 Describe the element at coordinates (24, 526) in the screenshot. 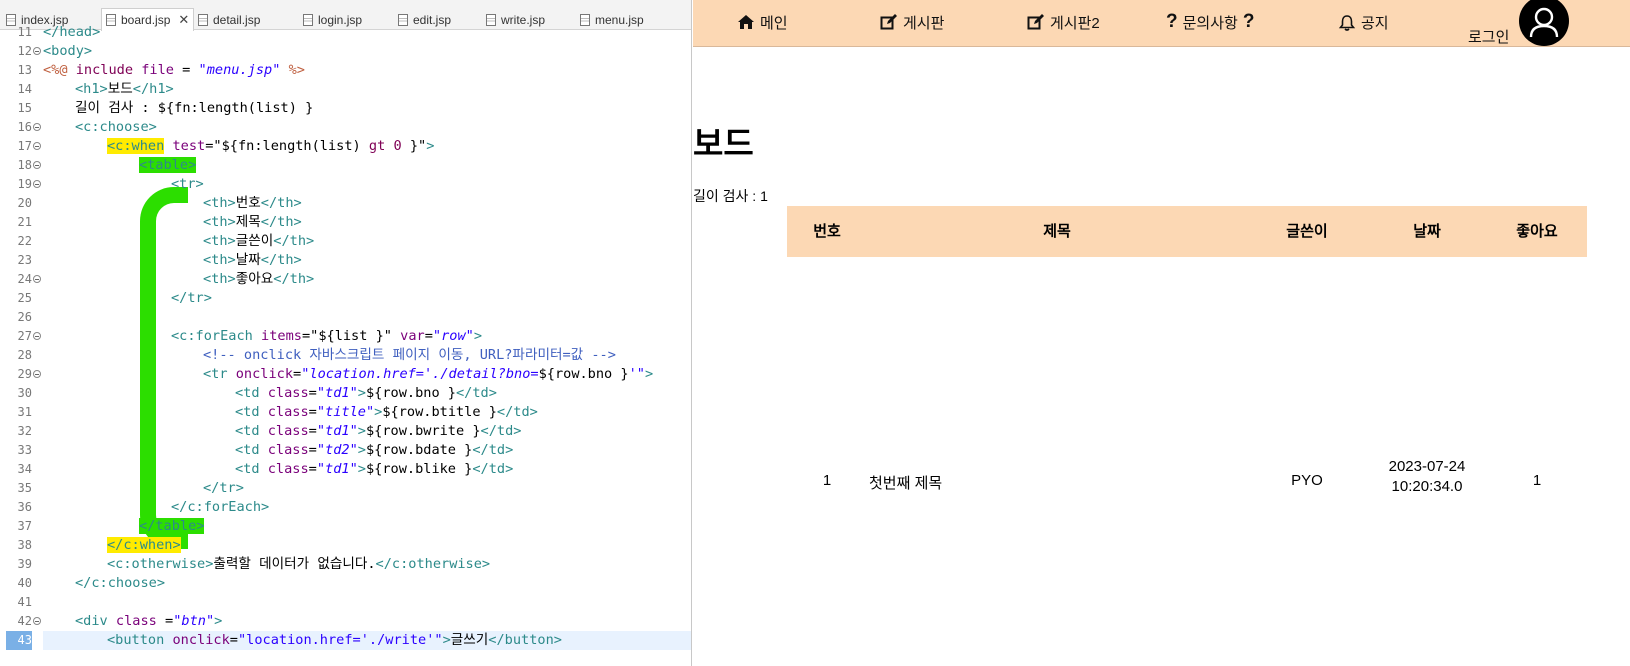

I see `line-number: 37` at that location.